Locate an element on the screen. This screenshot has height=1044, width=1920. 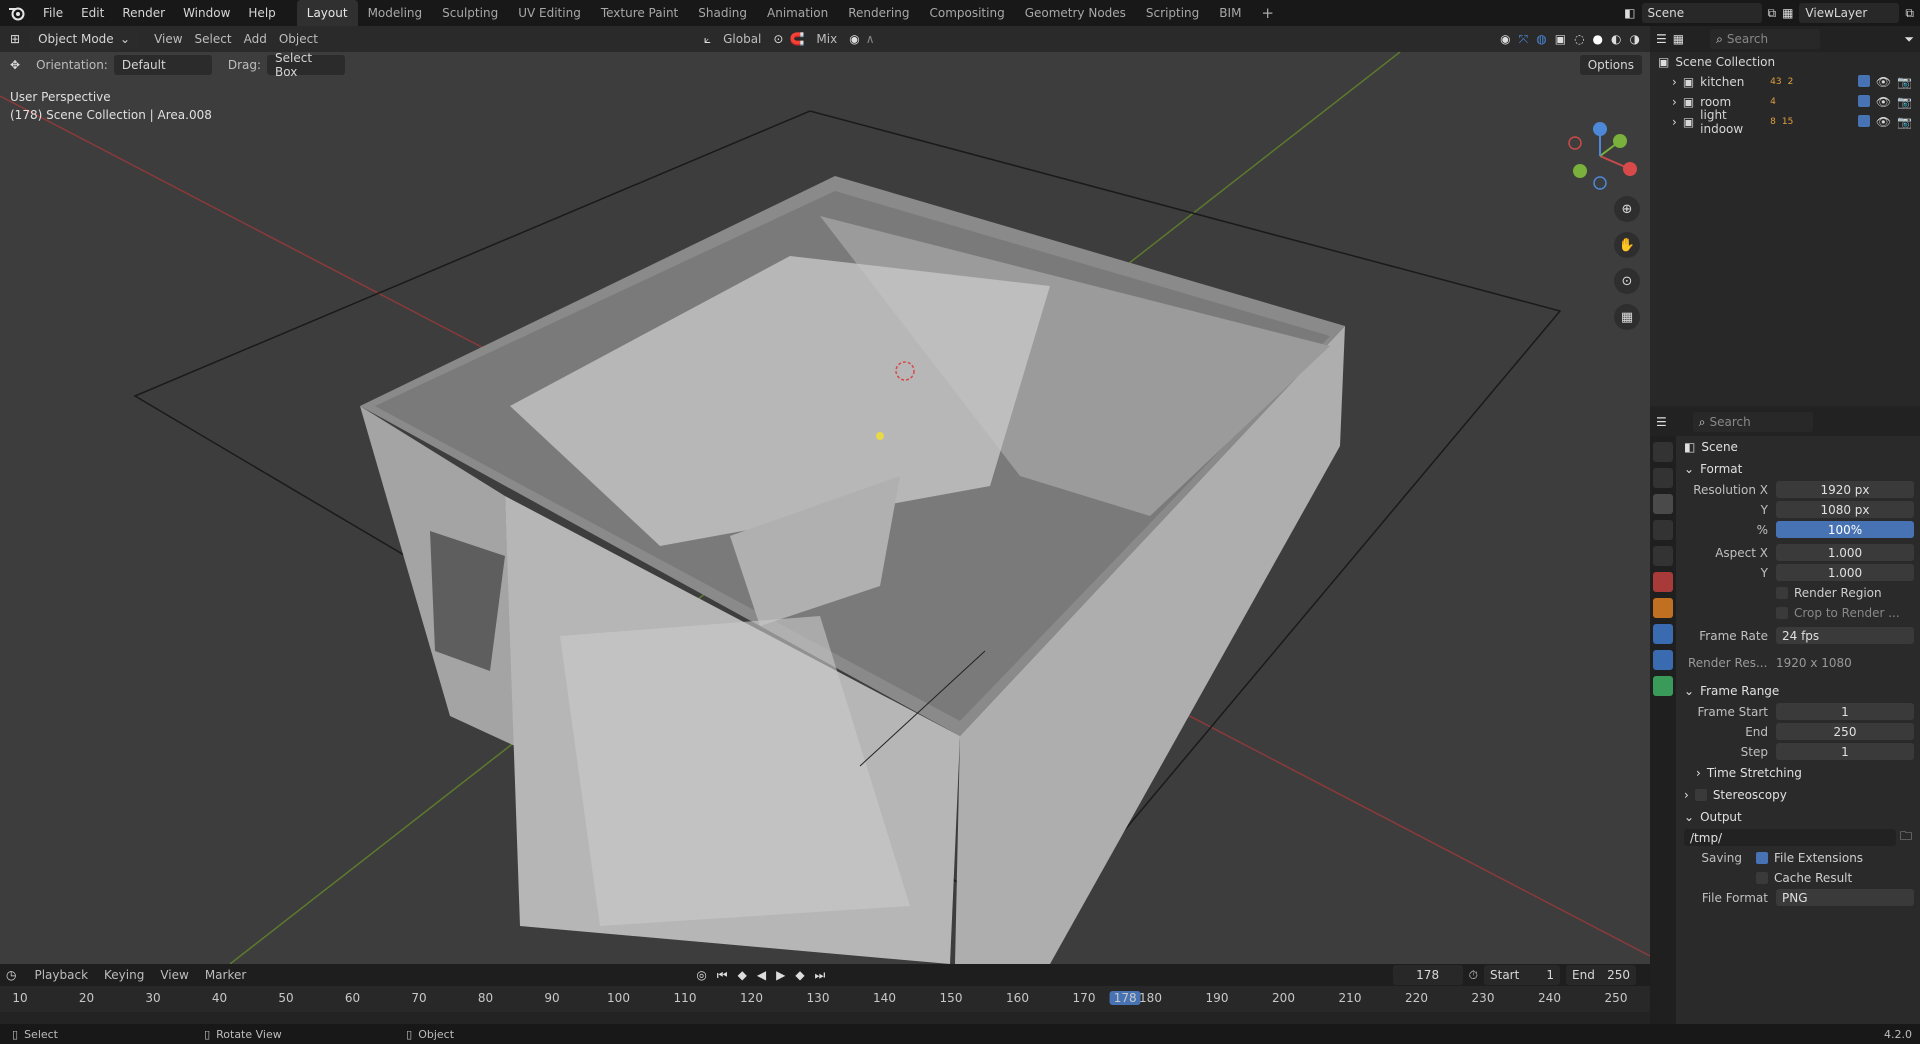
snap-mode: Mix is located at coordinates (826, 39).